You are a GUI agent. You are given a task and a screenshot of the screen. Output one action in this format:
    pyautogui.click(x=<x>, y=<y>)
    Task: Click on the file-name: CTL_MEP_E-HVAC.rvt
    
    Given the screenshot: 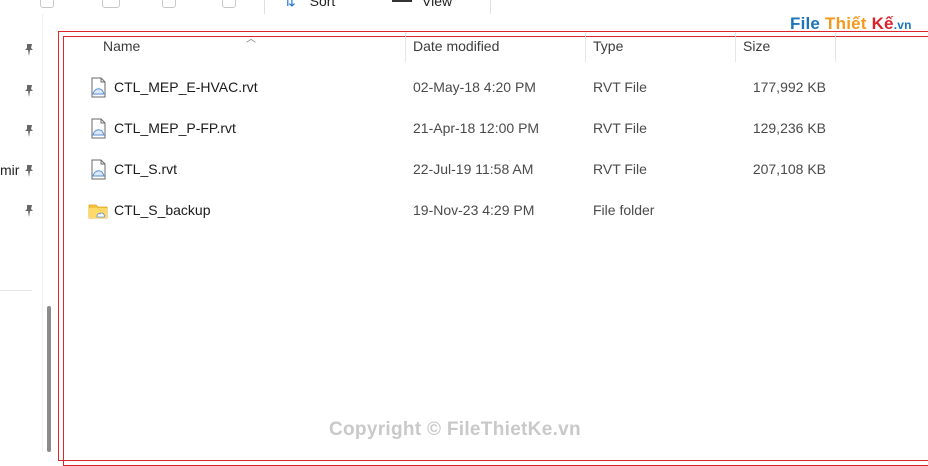 What is the action you would take?
    pyautogui.click(x=186, y=87)
    